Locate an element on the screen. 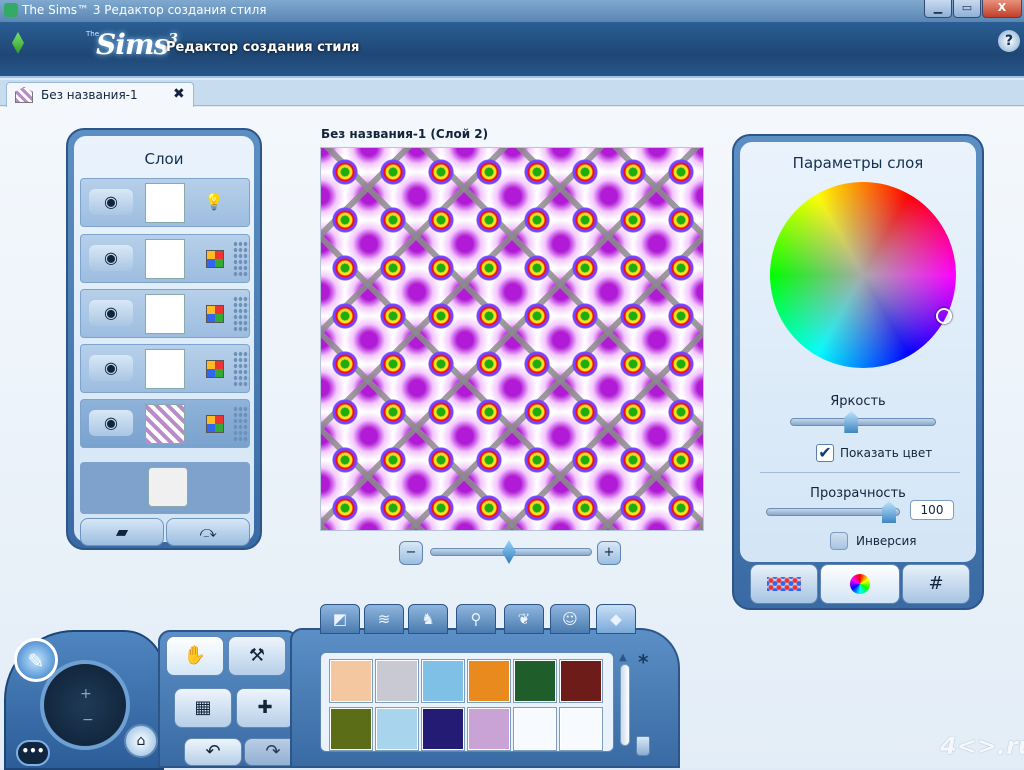 This screenshot has width=1024, height=770. undo-button: ↶ is located at coordinates (213, 752).